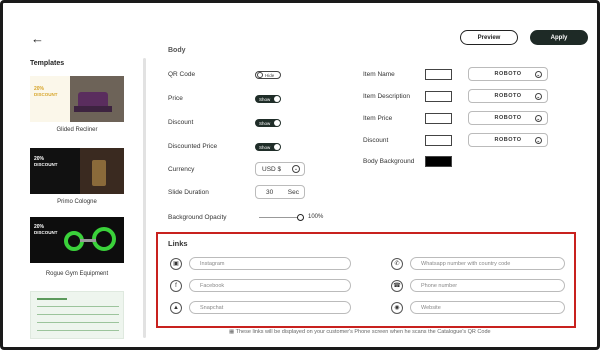  I want to click on template-label: Primo Cologne, so click(77, 202).